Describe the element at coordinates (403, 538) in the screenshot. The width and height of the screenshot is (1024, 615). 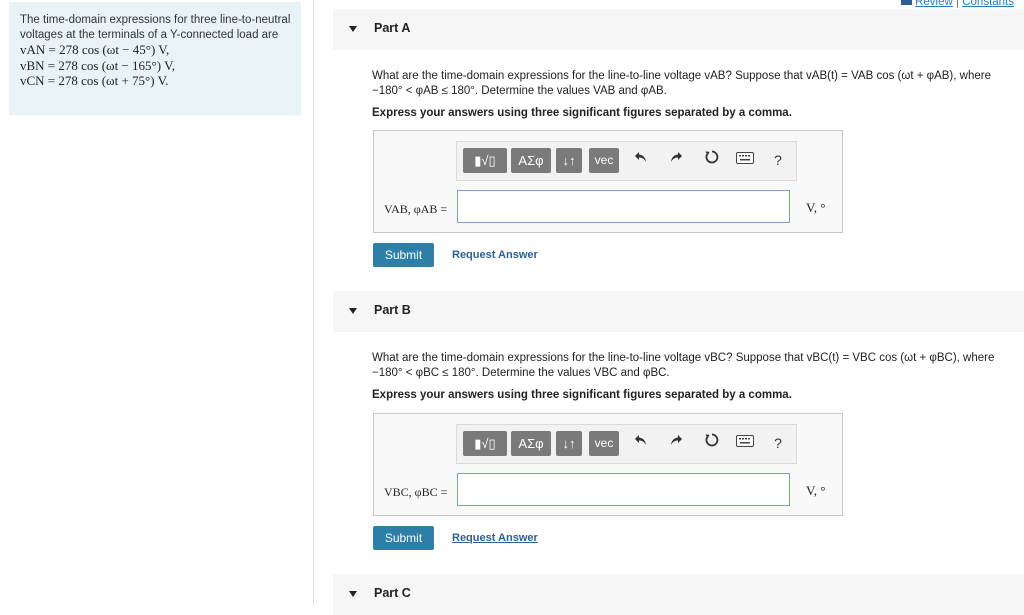
I see `part-b-submit-button: Submit` at that location.